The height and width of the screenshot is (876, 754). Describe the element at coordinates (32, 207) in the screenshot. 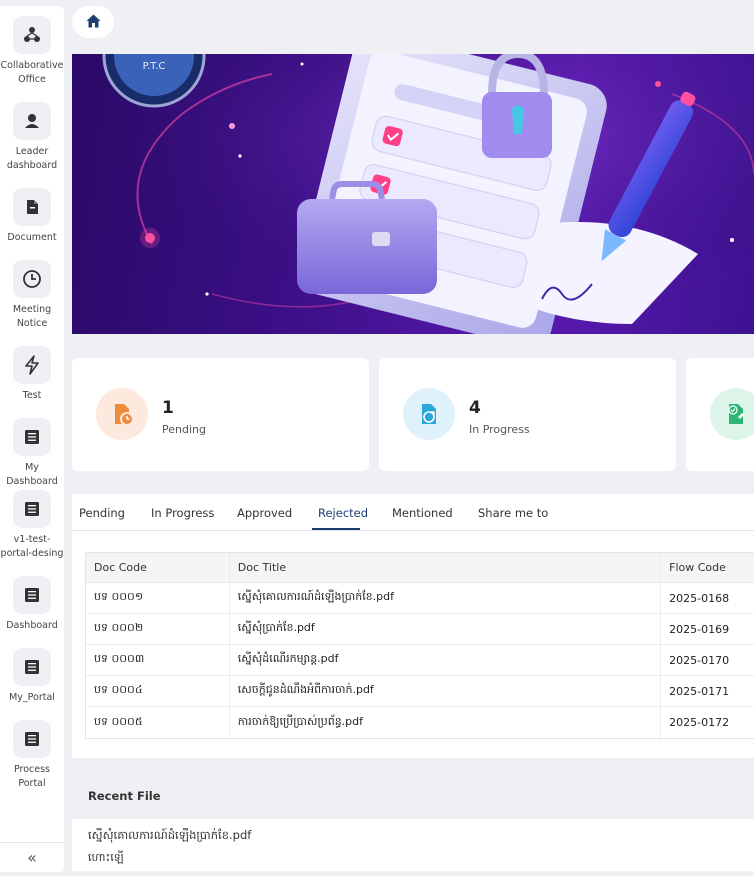

I see `document-icon` at that location.